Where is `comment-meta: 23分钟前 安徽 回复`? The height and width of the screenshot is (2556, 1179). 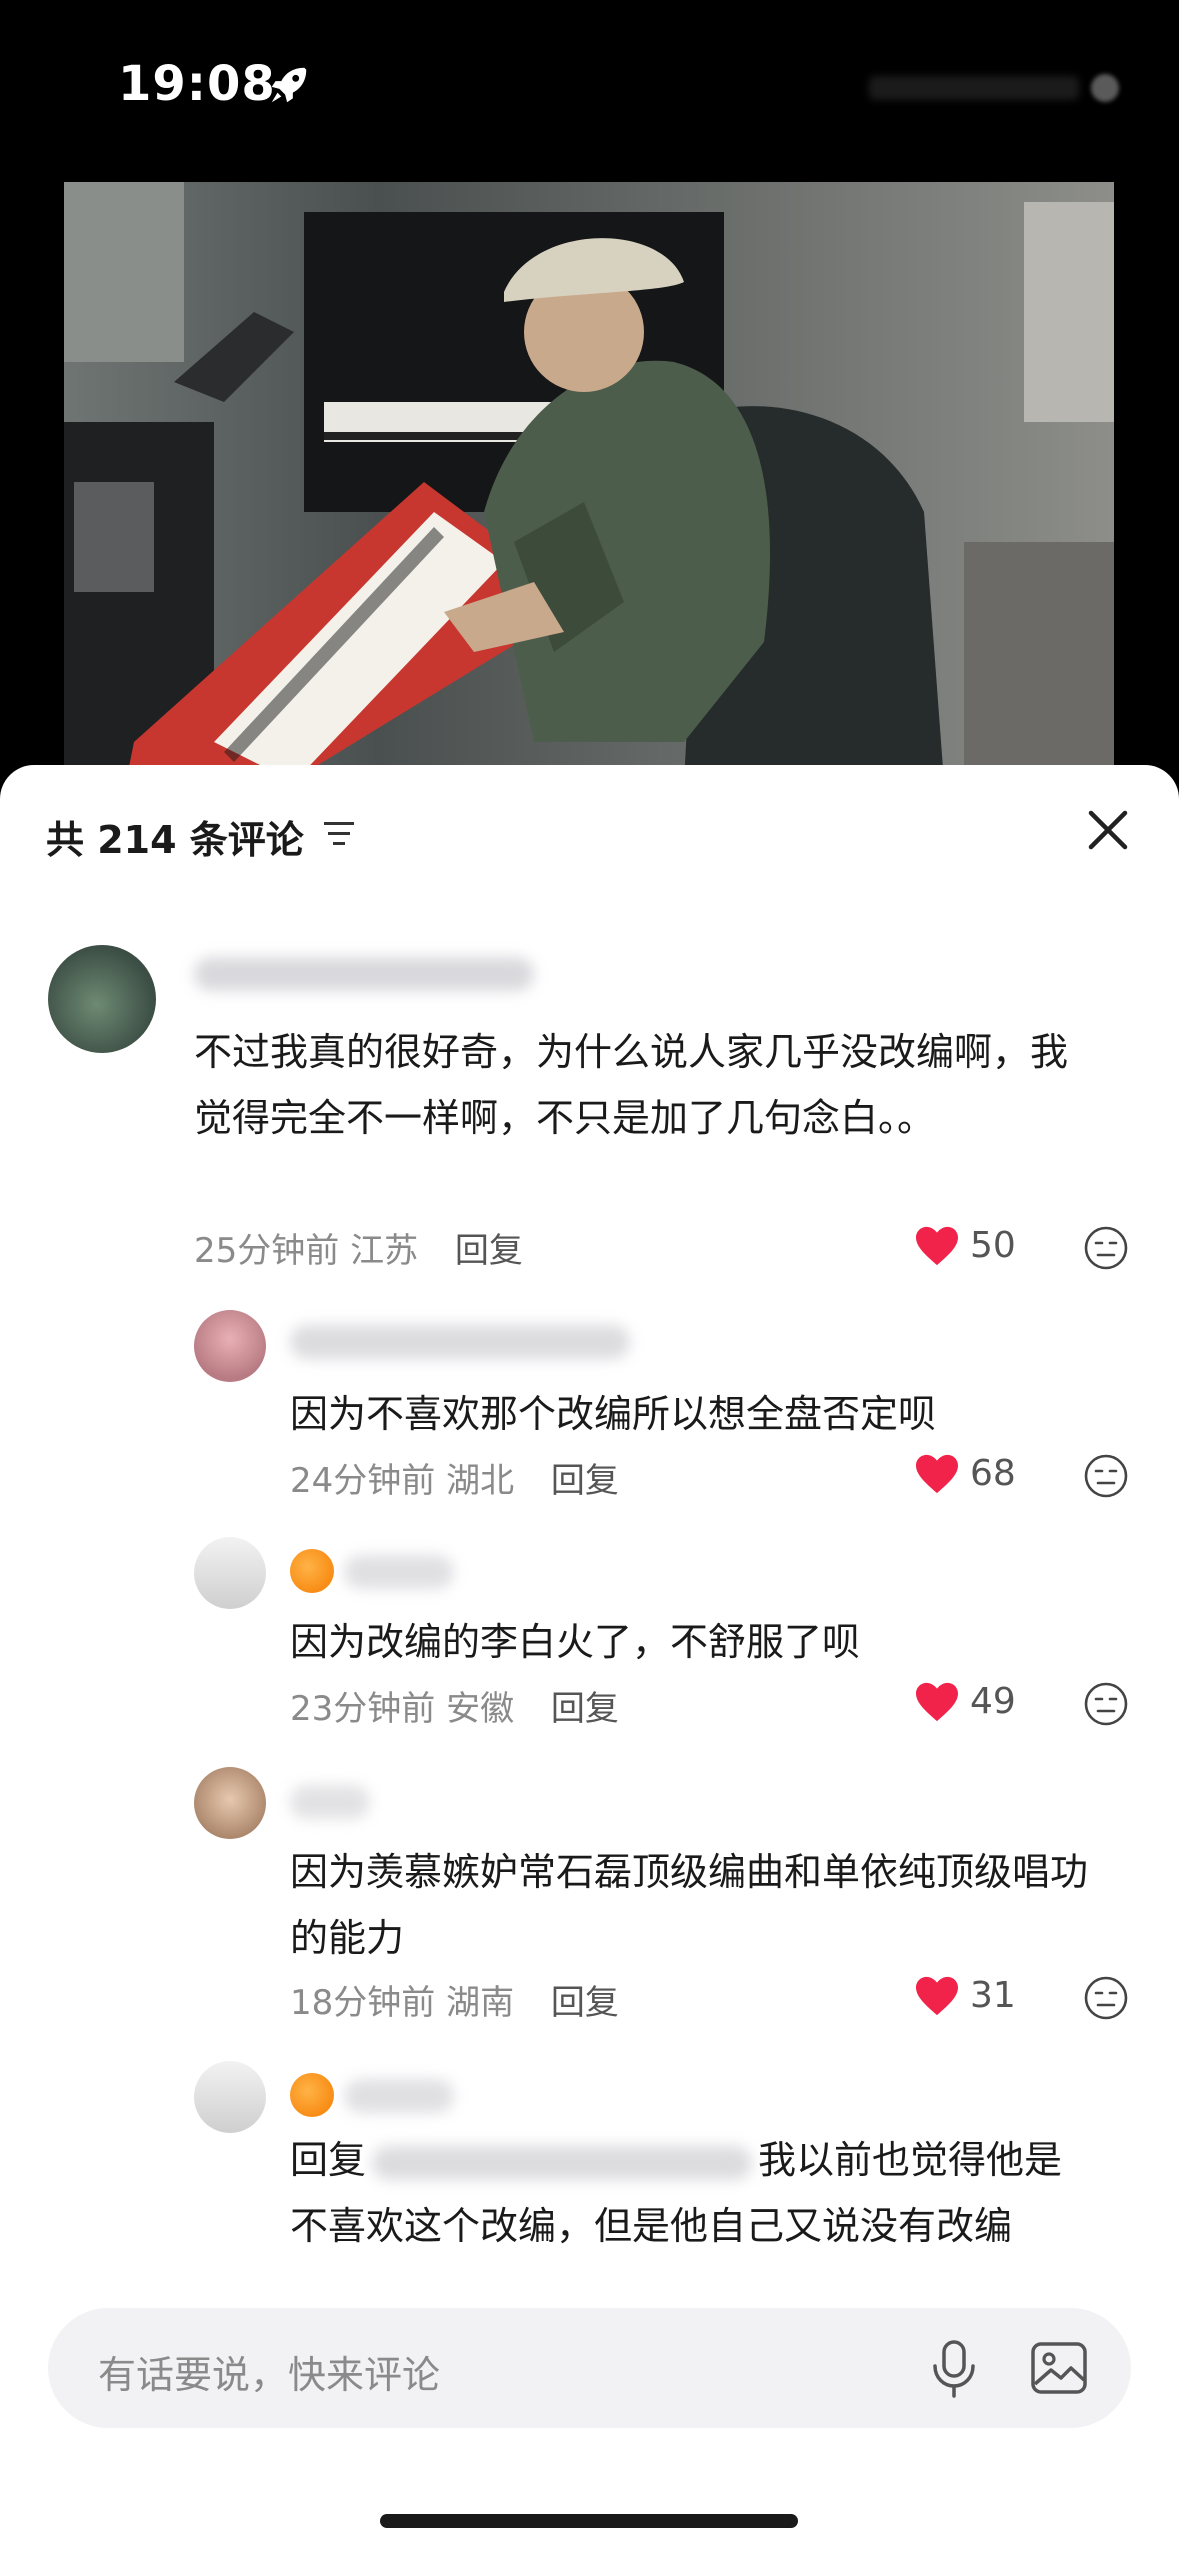
comment-meta: 23分钟前 安徽 回复 is located at coordinates (454, 1705).